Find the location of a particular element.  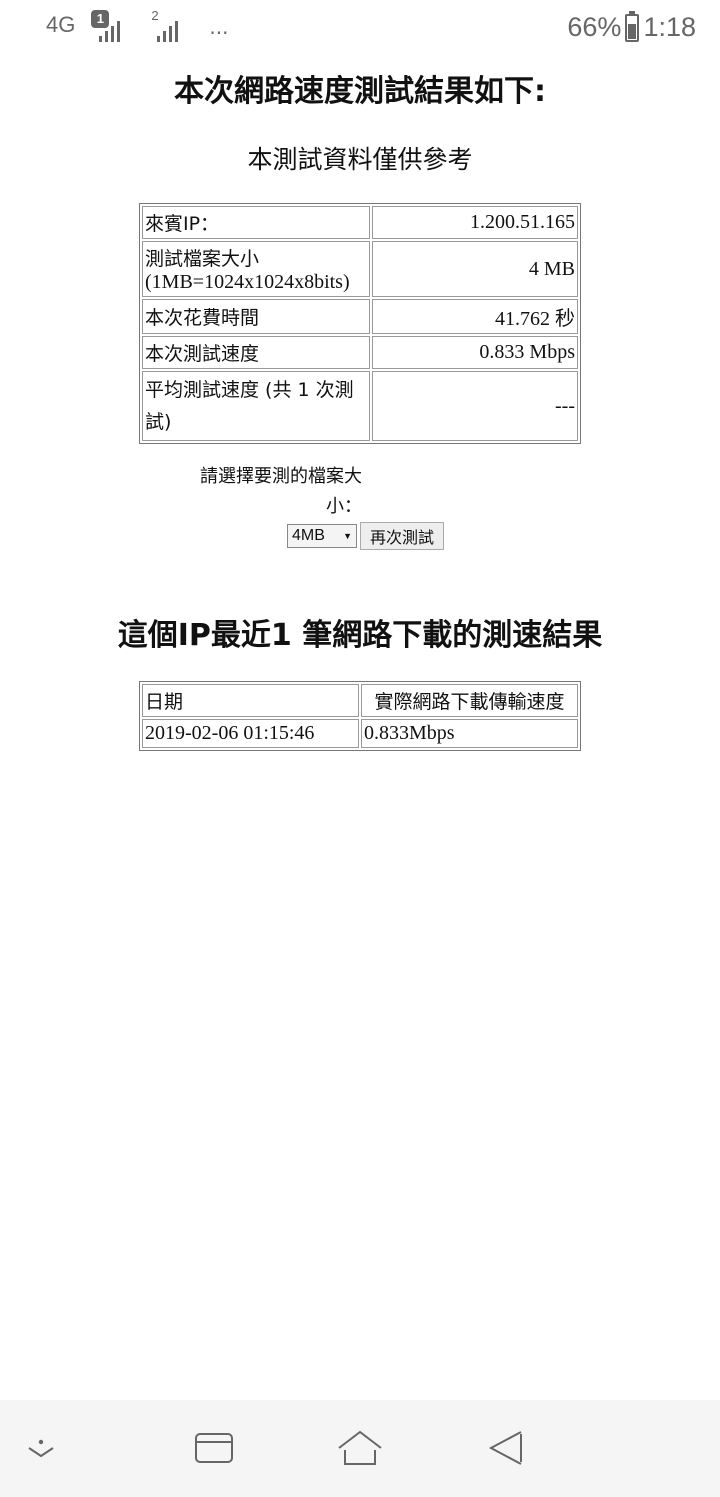

back-icon is located at coordinates (507, 1448).